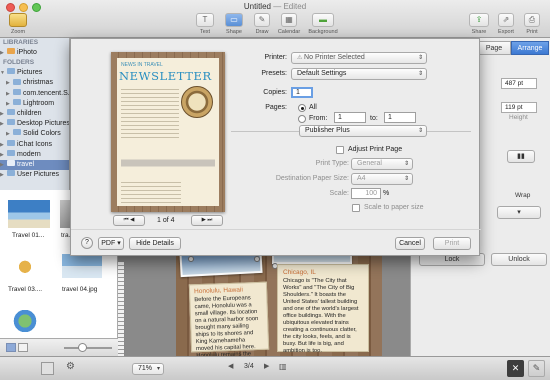  Describe the element at coordinates (230, 366) in the screenshot. I see `previous-page-icon: ◀` at that location.